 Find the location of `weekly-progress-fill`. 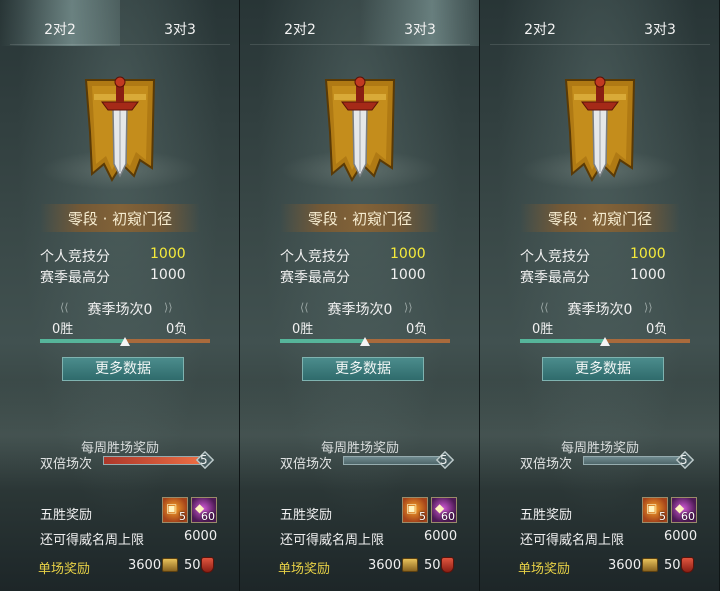

weekly-progress-fill is located at coordinates (153, 460).